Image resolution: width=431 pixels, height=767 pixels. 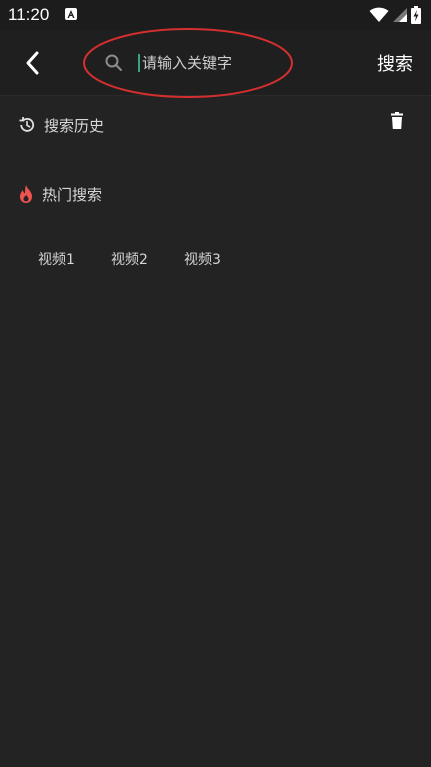 I want to click on trash-icon, so click(x=397, y=120).